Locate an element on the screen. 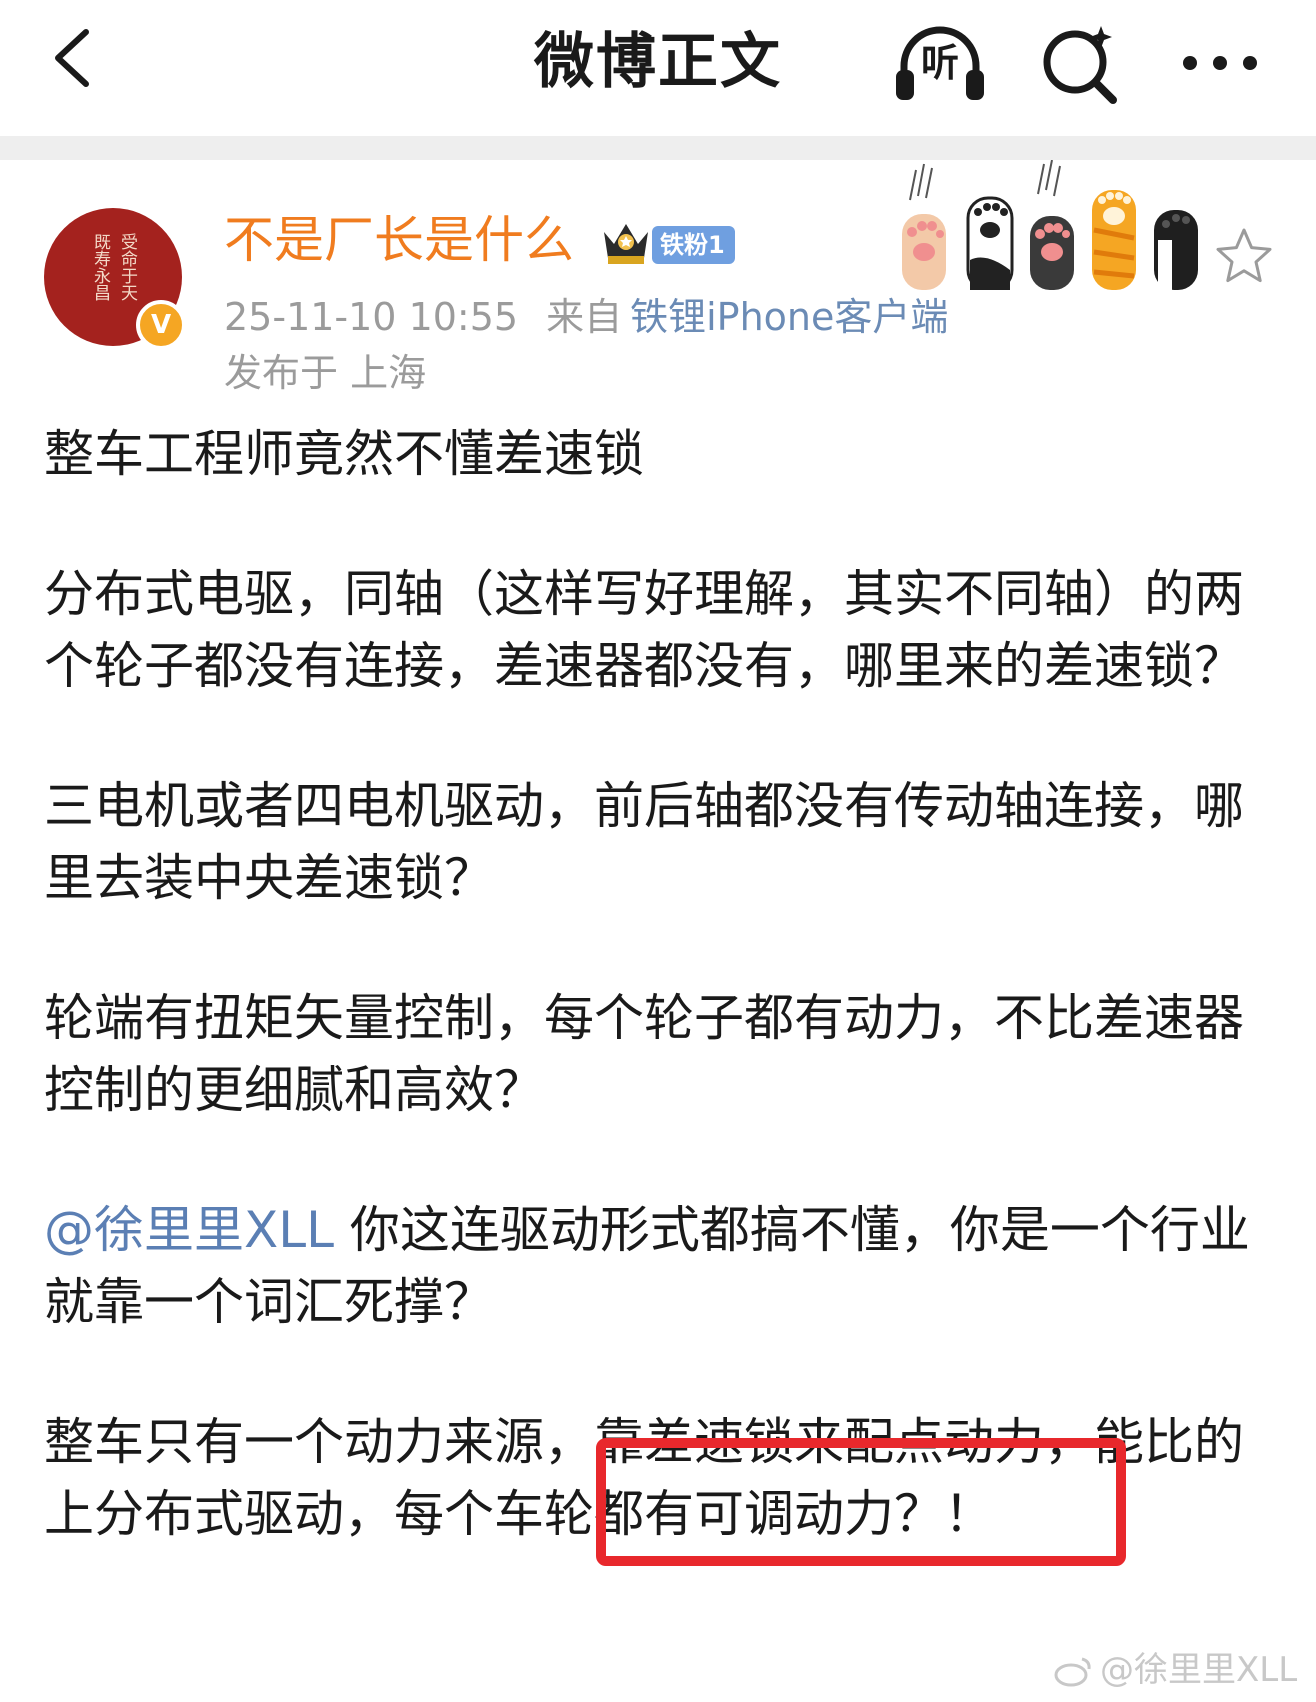  verified-badge-icon: V is located at coordinates (161, 325).